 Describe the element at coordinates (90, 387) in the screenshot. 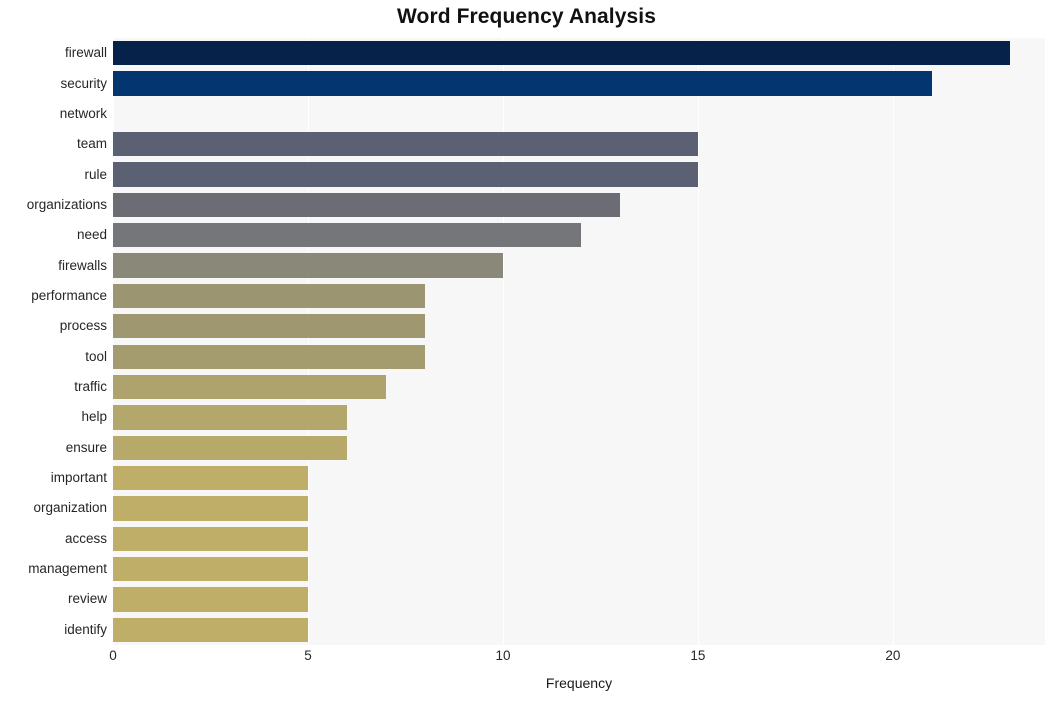

I see `y-tick-label-traffic: traffic` at that location.